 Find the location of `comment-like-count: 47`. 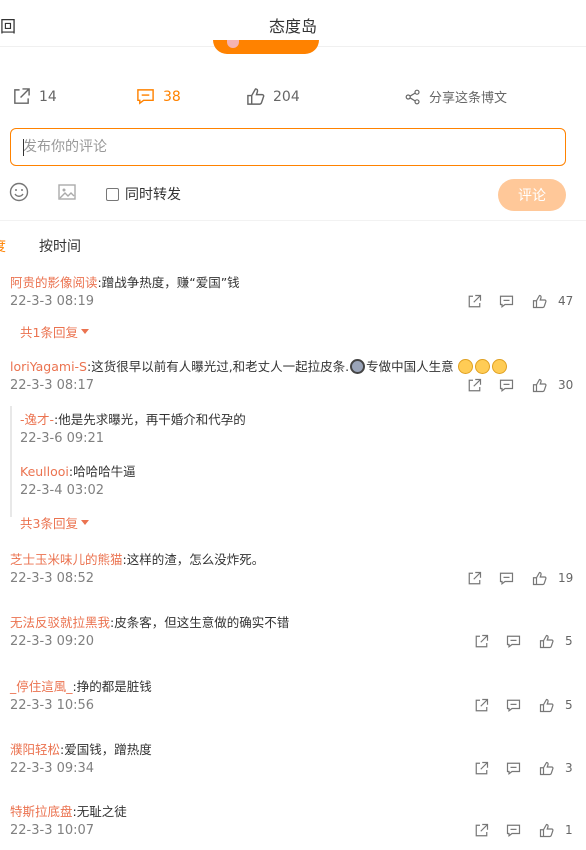

comment-like-count: 47 is located at coordinates (566, 301).